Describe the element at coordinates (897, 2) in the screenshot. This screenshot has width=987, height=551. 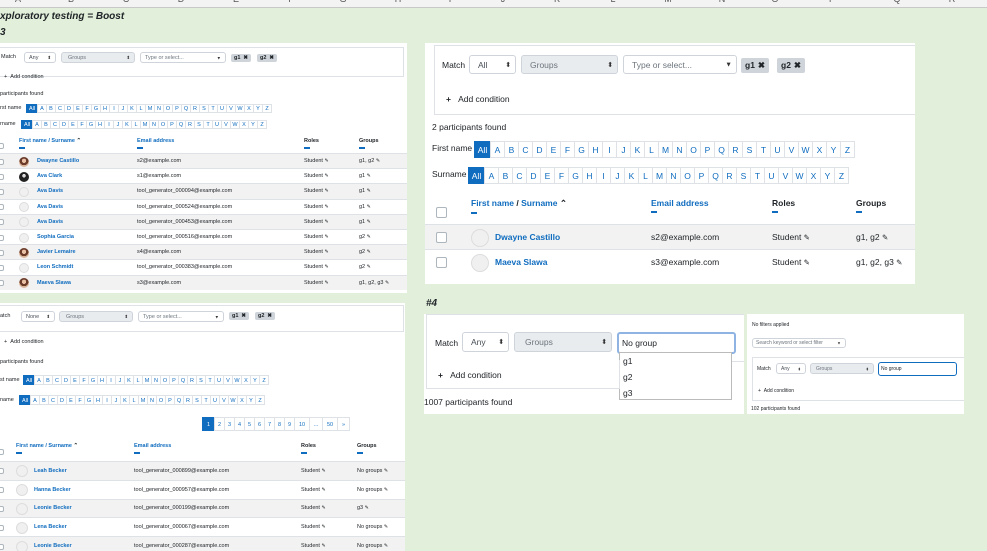
I see `column-q: Q` at that location.